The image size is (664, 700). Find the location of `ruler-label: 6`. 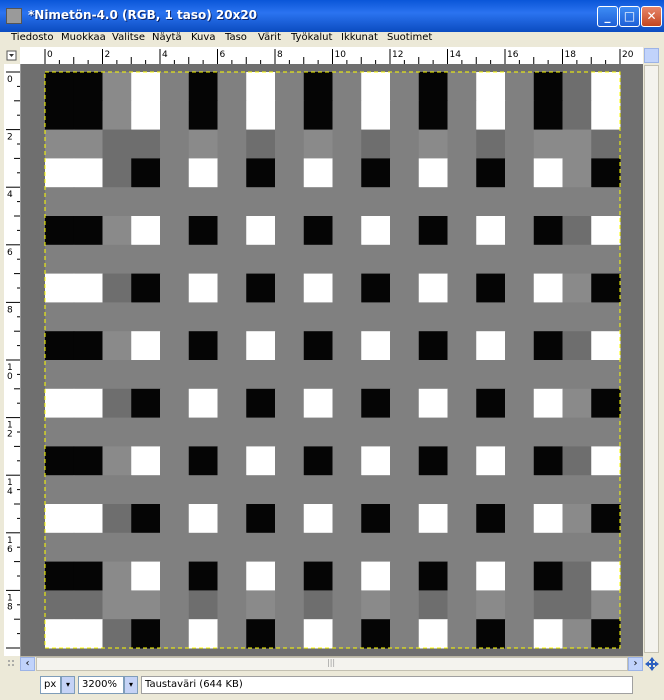

ruler-label: 6 is located at coordinates (10, 253).